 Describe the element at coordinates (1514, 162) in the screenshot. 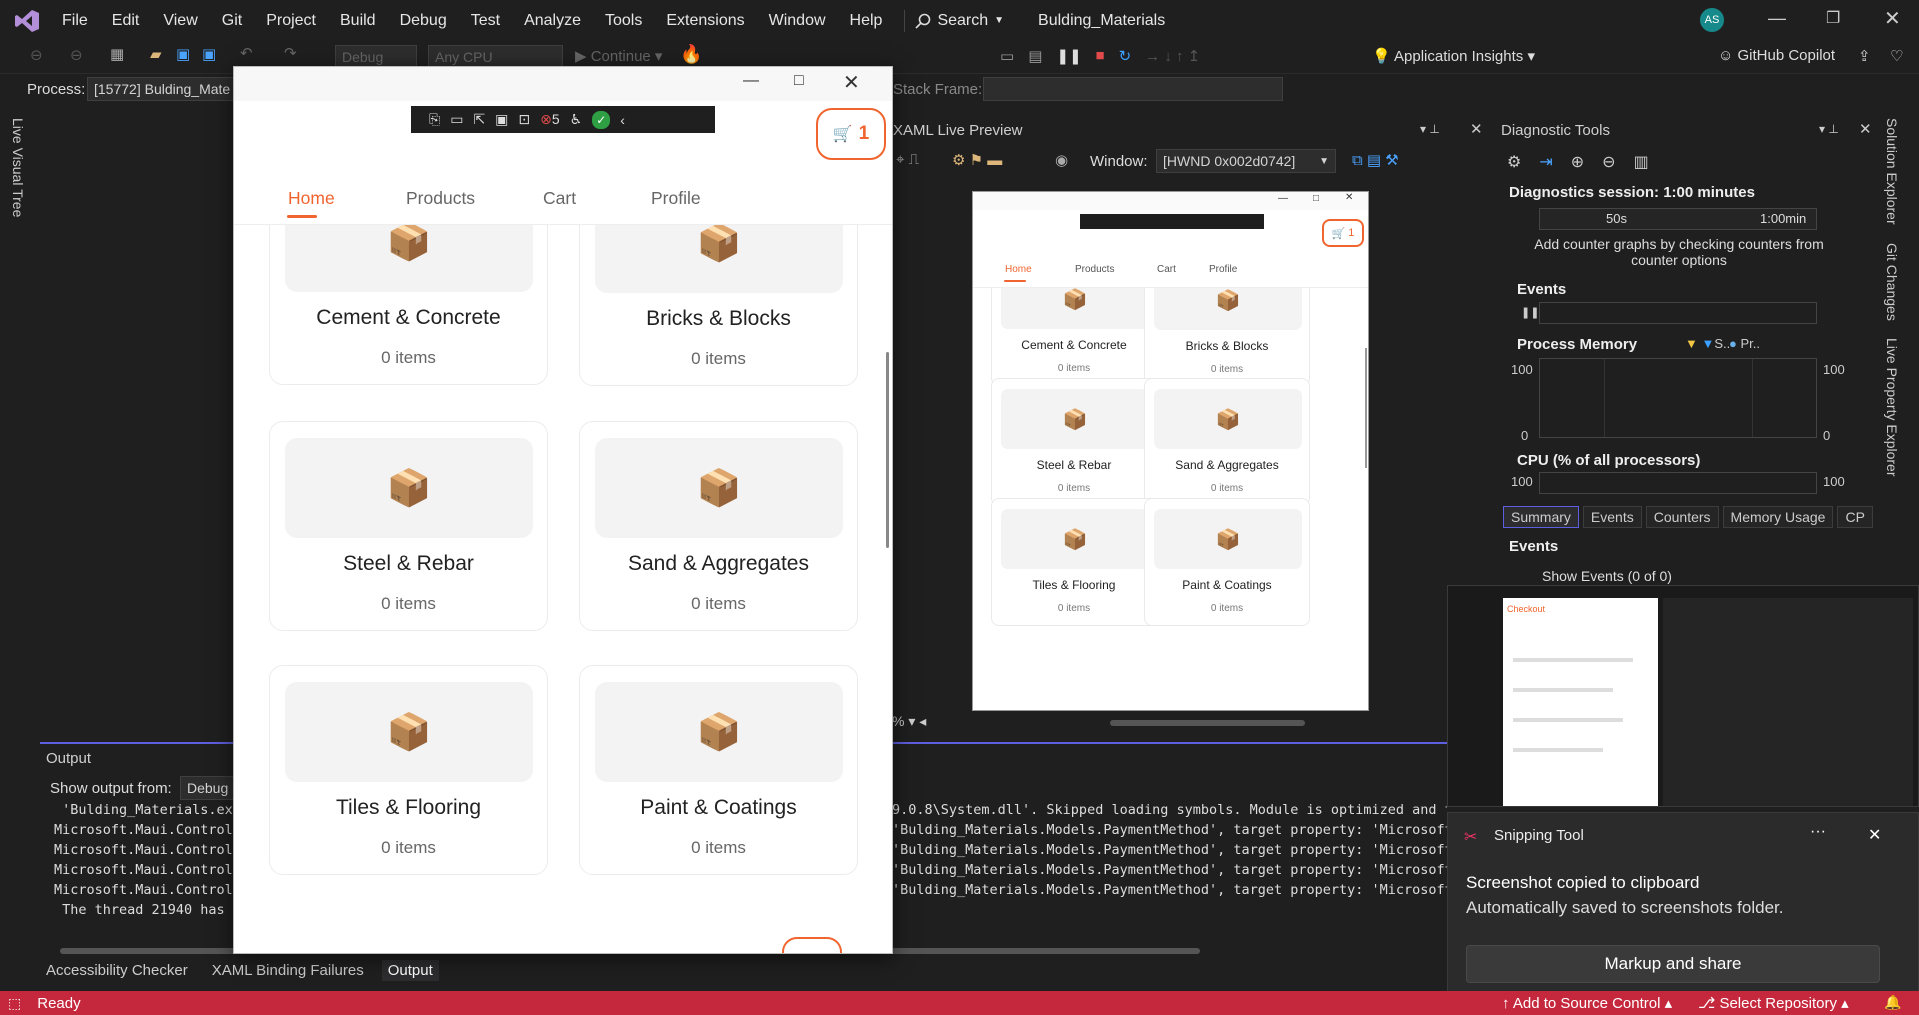

I see `gear-icon: ⚙` at that location.